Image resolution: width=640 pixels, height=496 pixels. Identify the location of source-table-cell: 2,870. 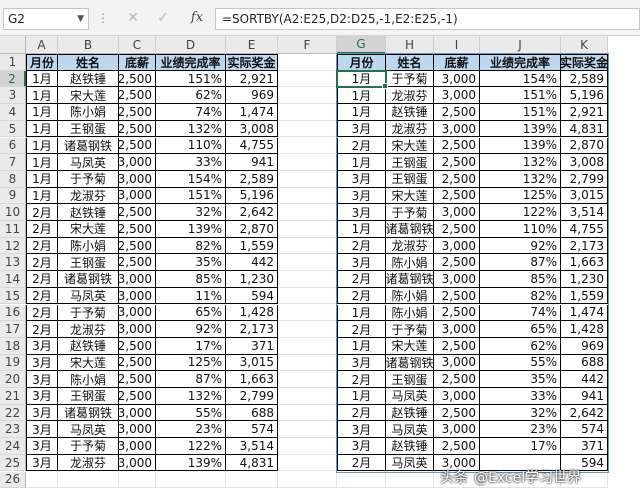
(252, 229).